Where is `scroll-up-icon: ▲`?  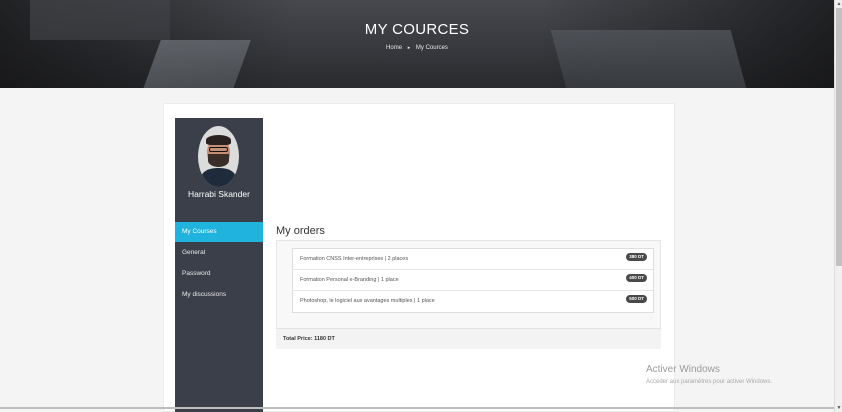
scroll-up-icon: ▲ is located at coordinates (838, 4).